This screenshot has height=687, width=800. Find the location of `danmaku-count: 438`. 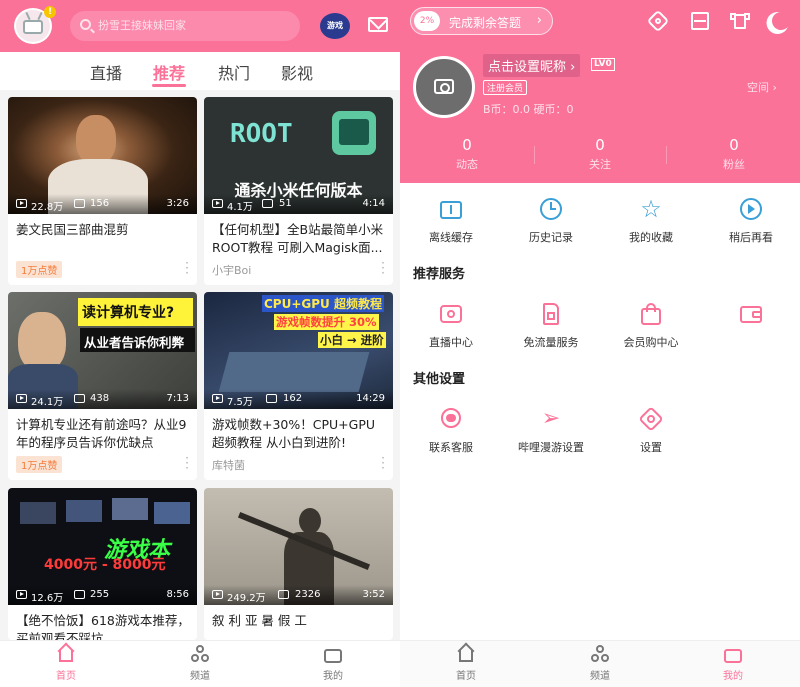

danmaku-count: 438 is located at coordinates (100, 398).